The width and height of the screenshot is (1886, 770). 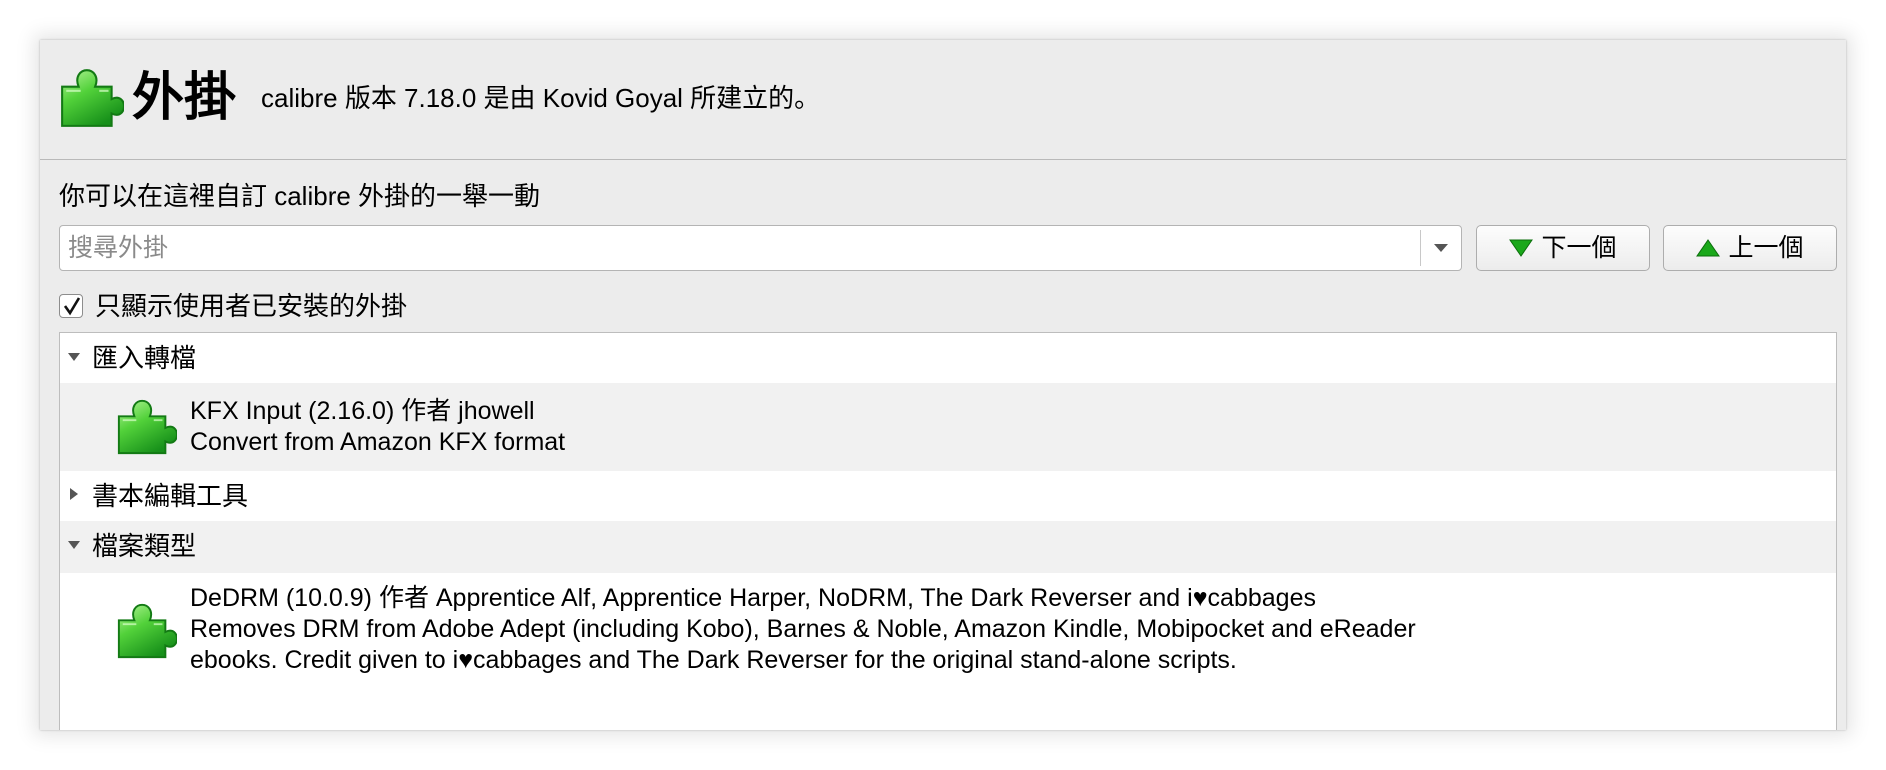 I want to click on version-info: calibre 版本 7.18.0 是由 Kovid Goyal 所建立的。, so click(x=541, y=98).